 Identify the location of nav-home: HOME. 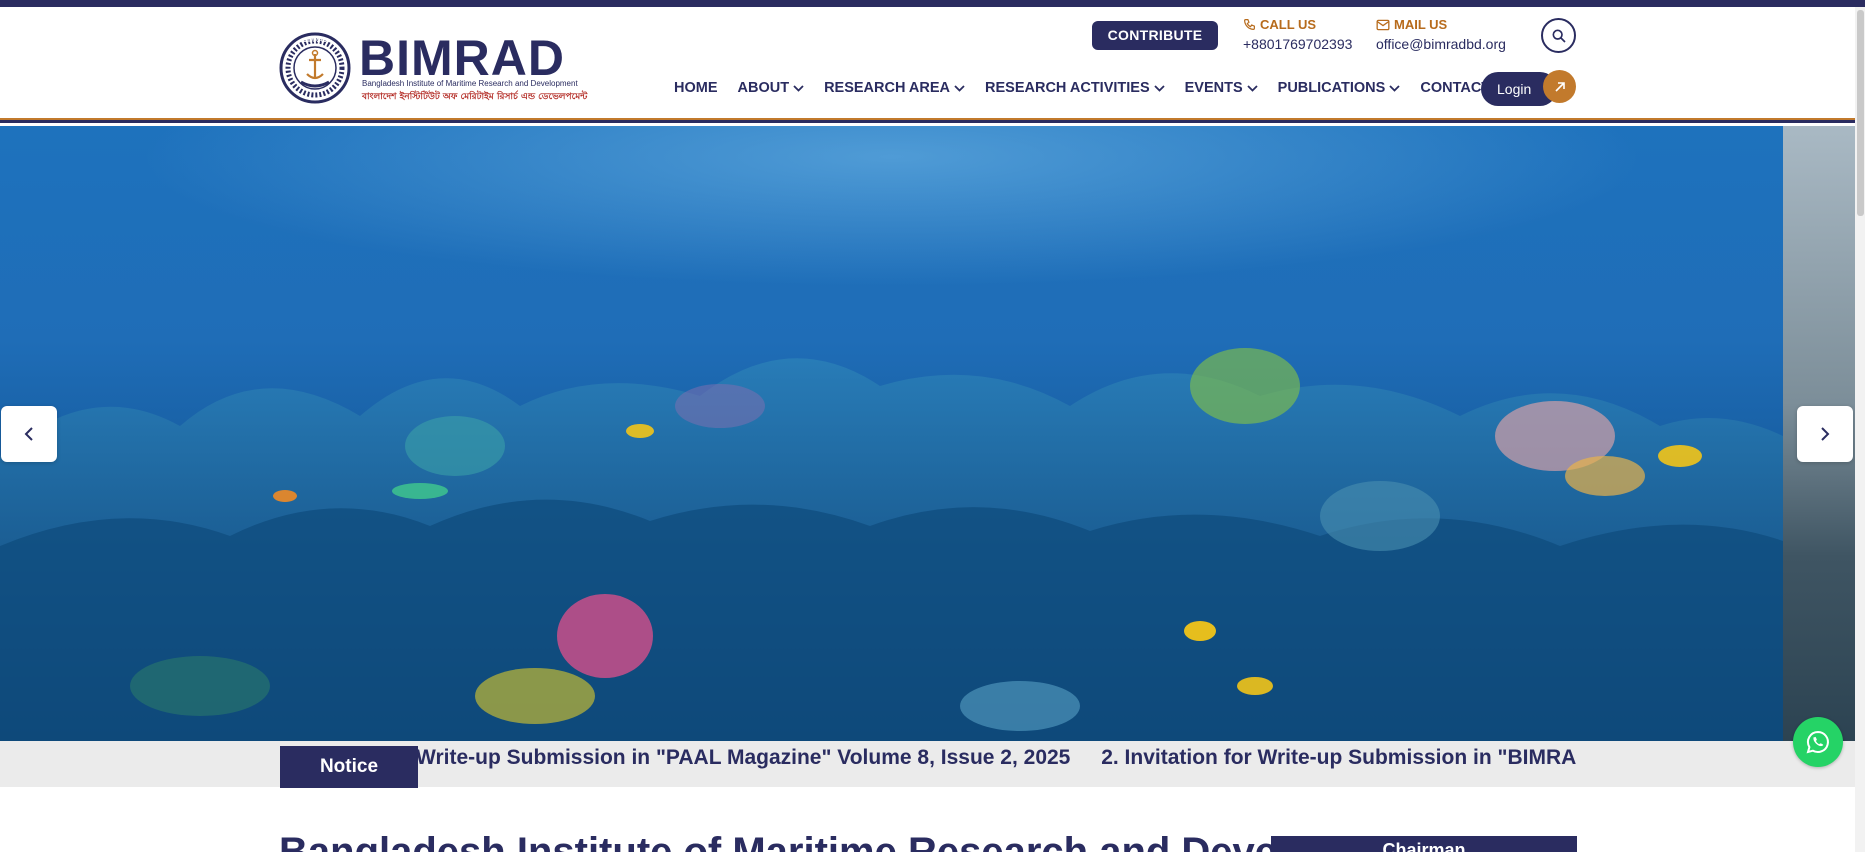
(696, 88).